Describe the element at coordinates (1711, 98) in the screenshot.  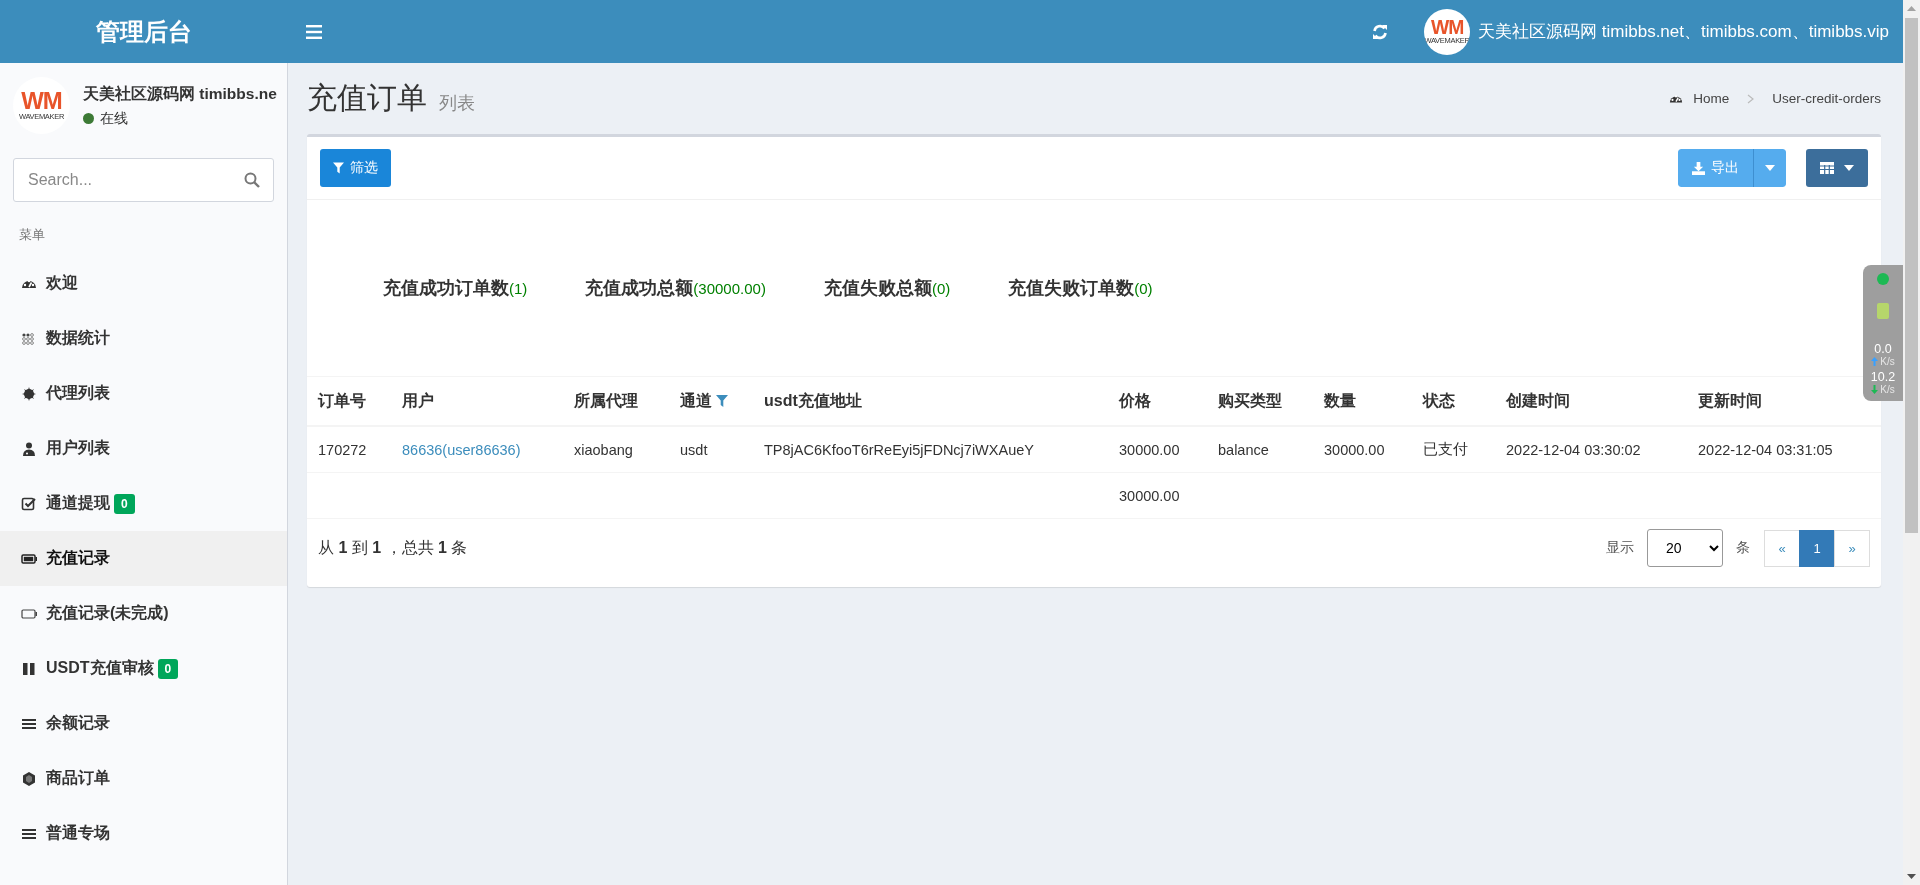
I see `breadcrumb-link: Home` at that location.